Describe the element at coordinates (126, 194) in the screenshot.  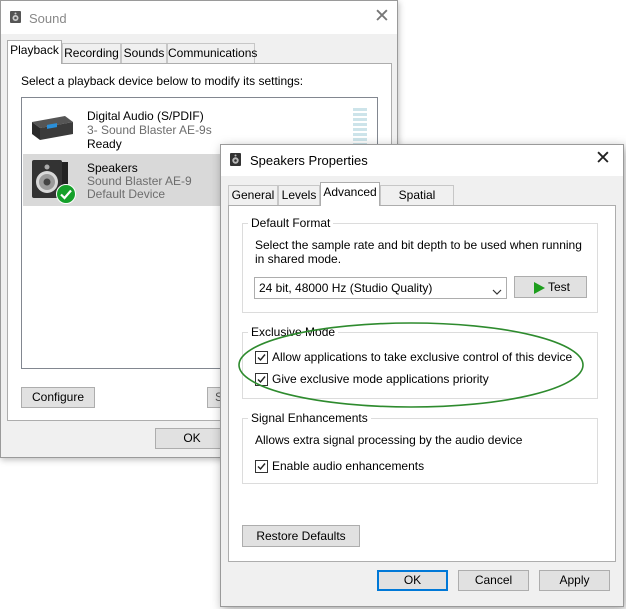
I see `device-status: Default Device` at that location.